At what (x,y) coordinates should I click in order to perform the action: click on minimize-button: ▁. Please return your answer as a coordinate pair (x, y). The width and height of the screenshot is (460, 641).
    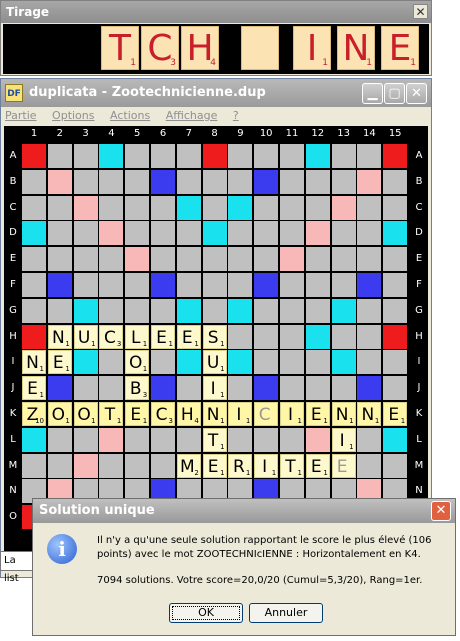
    Looking at the image, I should click on (372, 93).